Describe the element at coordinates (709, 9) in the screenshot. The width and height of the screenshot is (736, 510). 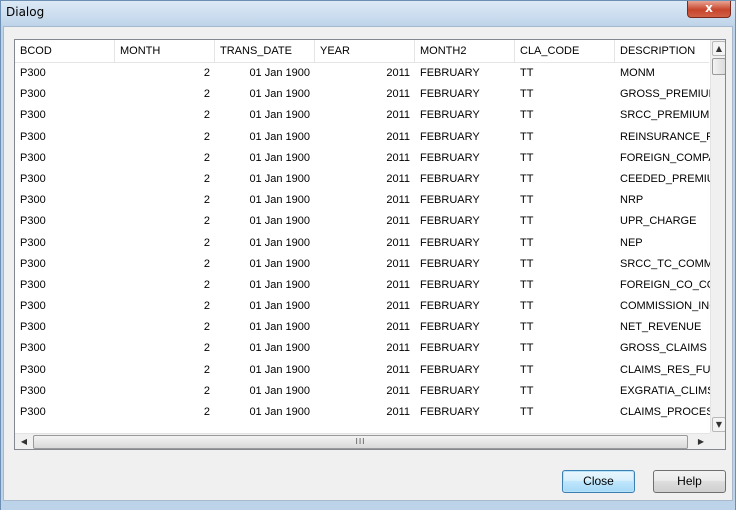
I see `window-close-button: x` at that location.